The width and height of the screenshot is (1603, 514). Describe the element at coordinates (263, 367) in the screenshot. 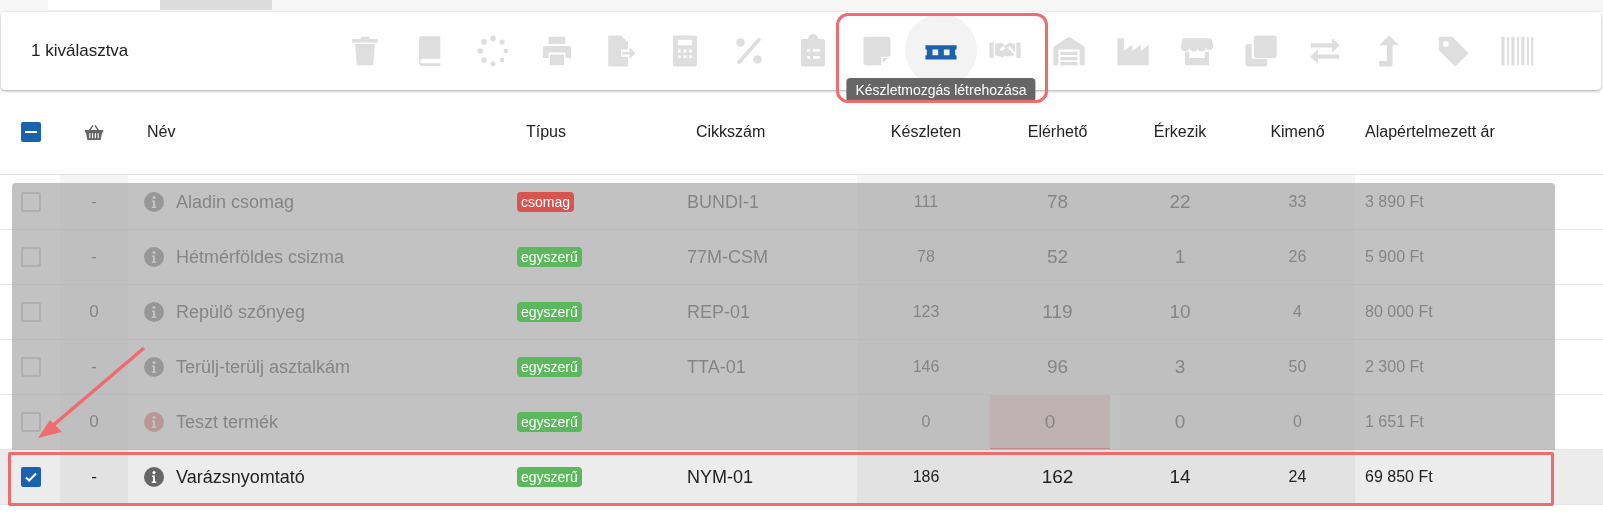

I see `product-name: Terülj-terülj asztalkám` at that location.